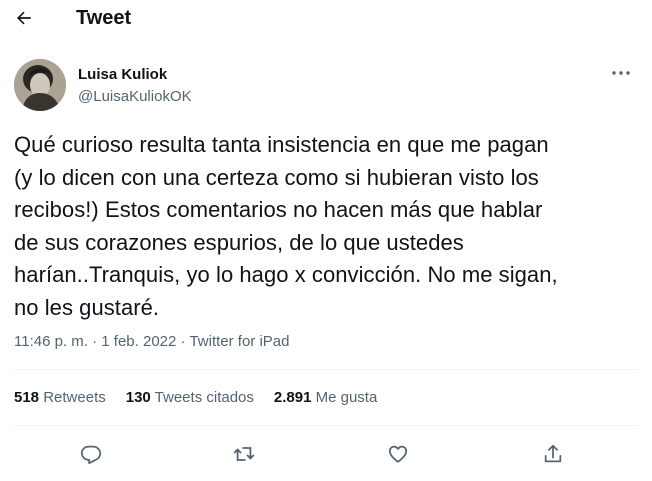 This screenshot has height=481, width=652. What do you see at coordinates (138, 341) in the screenshot?
I see `tweet-date: 1 feb. 2022` at bounding box center [138, 341].